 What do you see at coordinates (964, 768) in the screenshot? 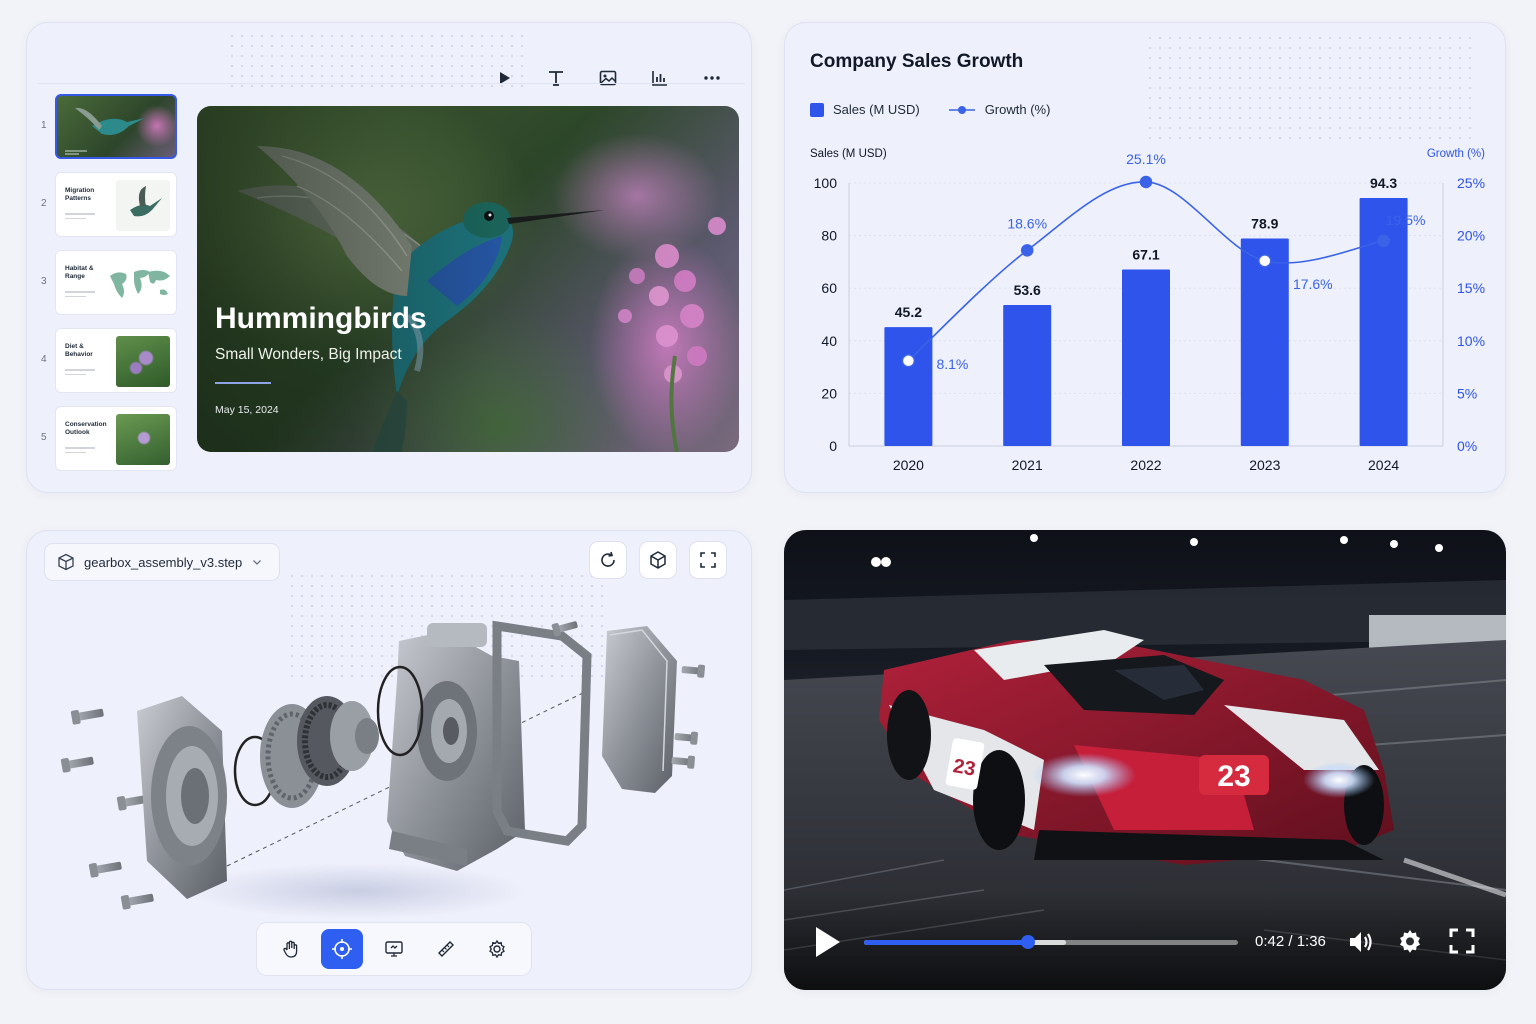
I see `car-side-number: 23` at bounding box center [964, 768].